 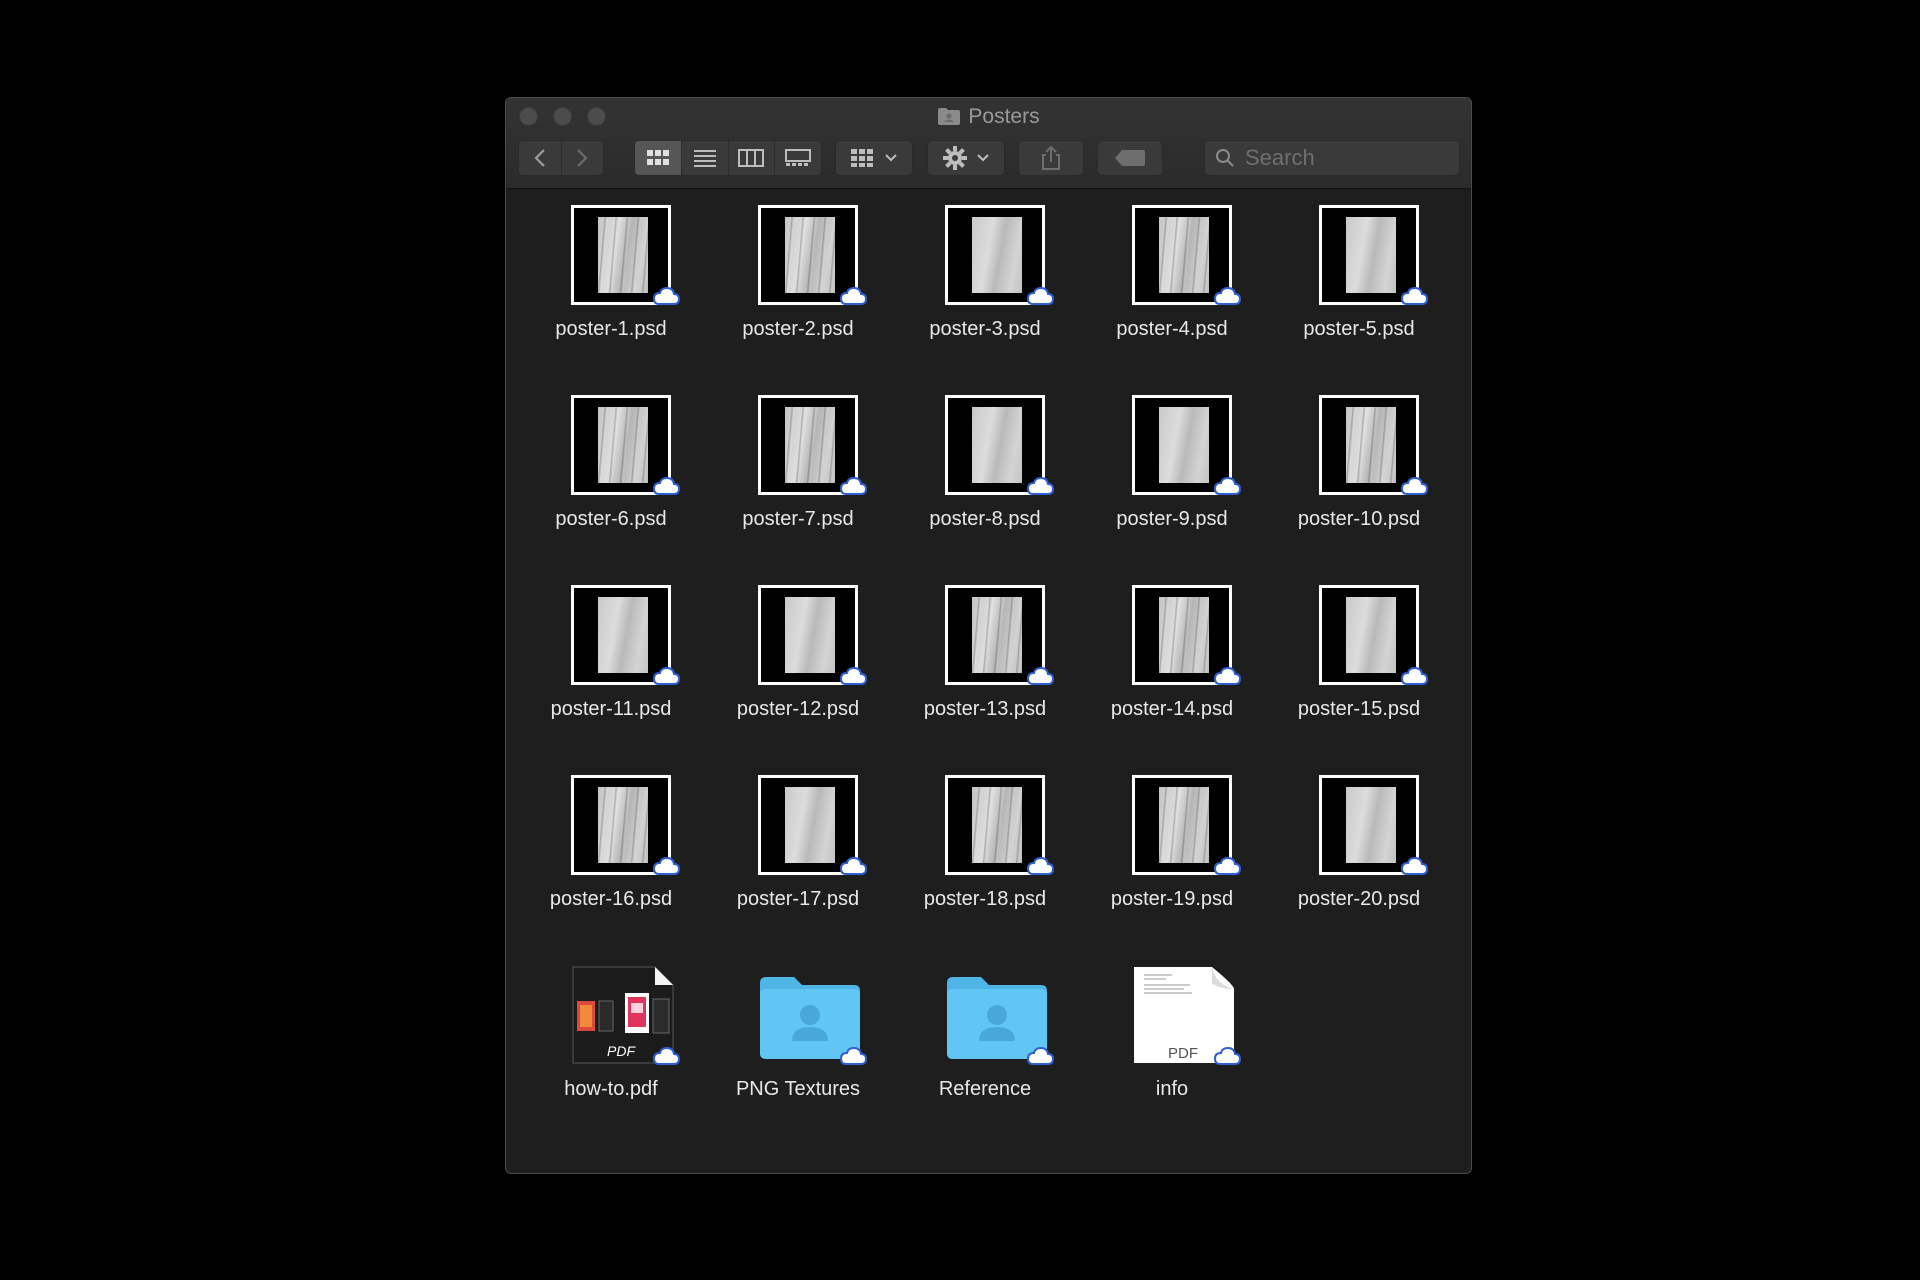 I want to click on file-item: poster-19.psd, so click(x=1172, y=849).